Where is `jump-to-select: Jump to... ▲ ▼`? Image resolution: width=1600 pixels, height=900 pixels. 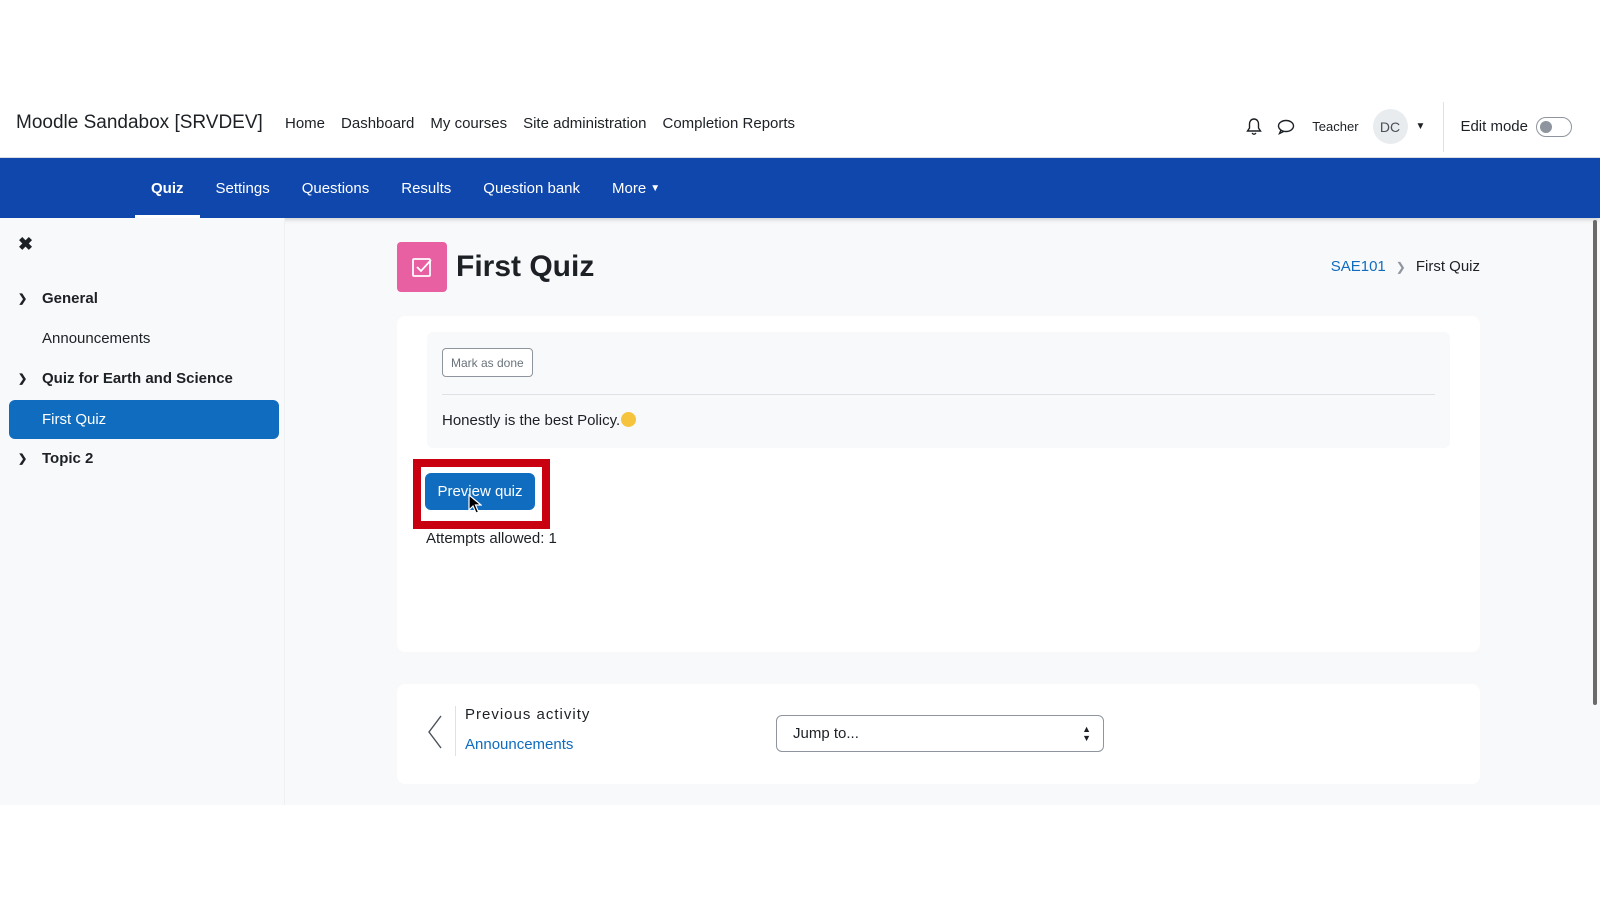 jump-to-select: Jump to... ▲ ▼ is located at coordinates (940, 733).